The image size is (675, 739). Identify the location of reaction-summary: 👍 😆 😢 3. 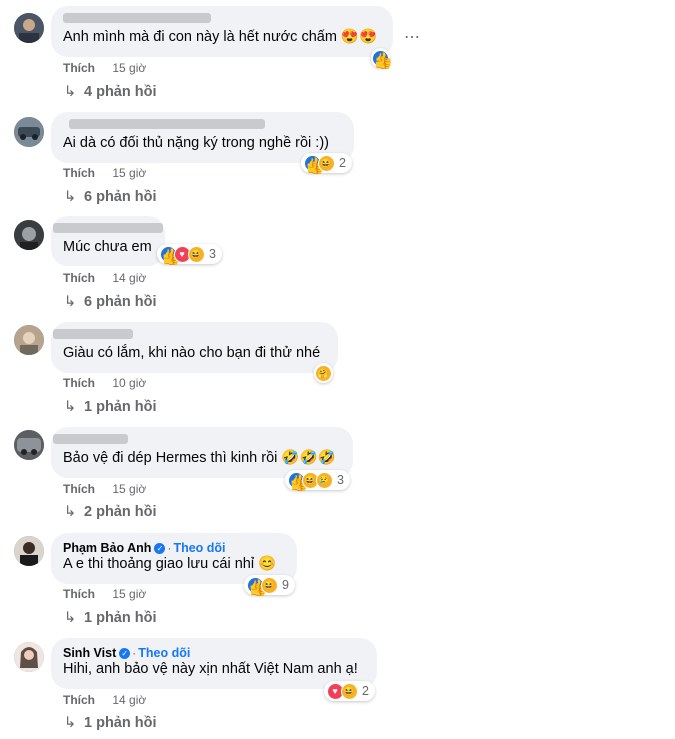
(317, 480).